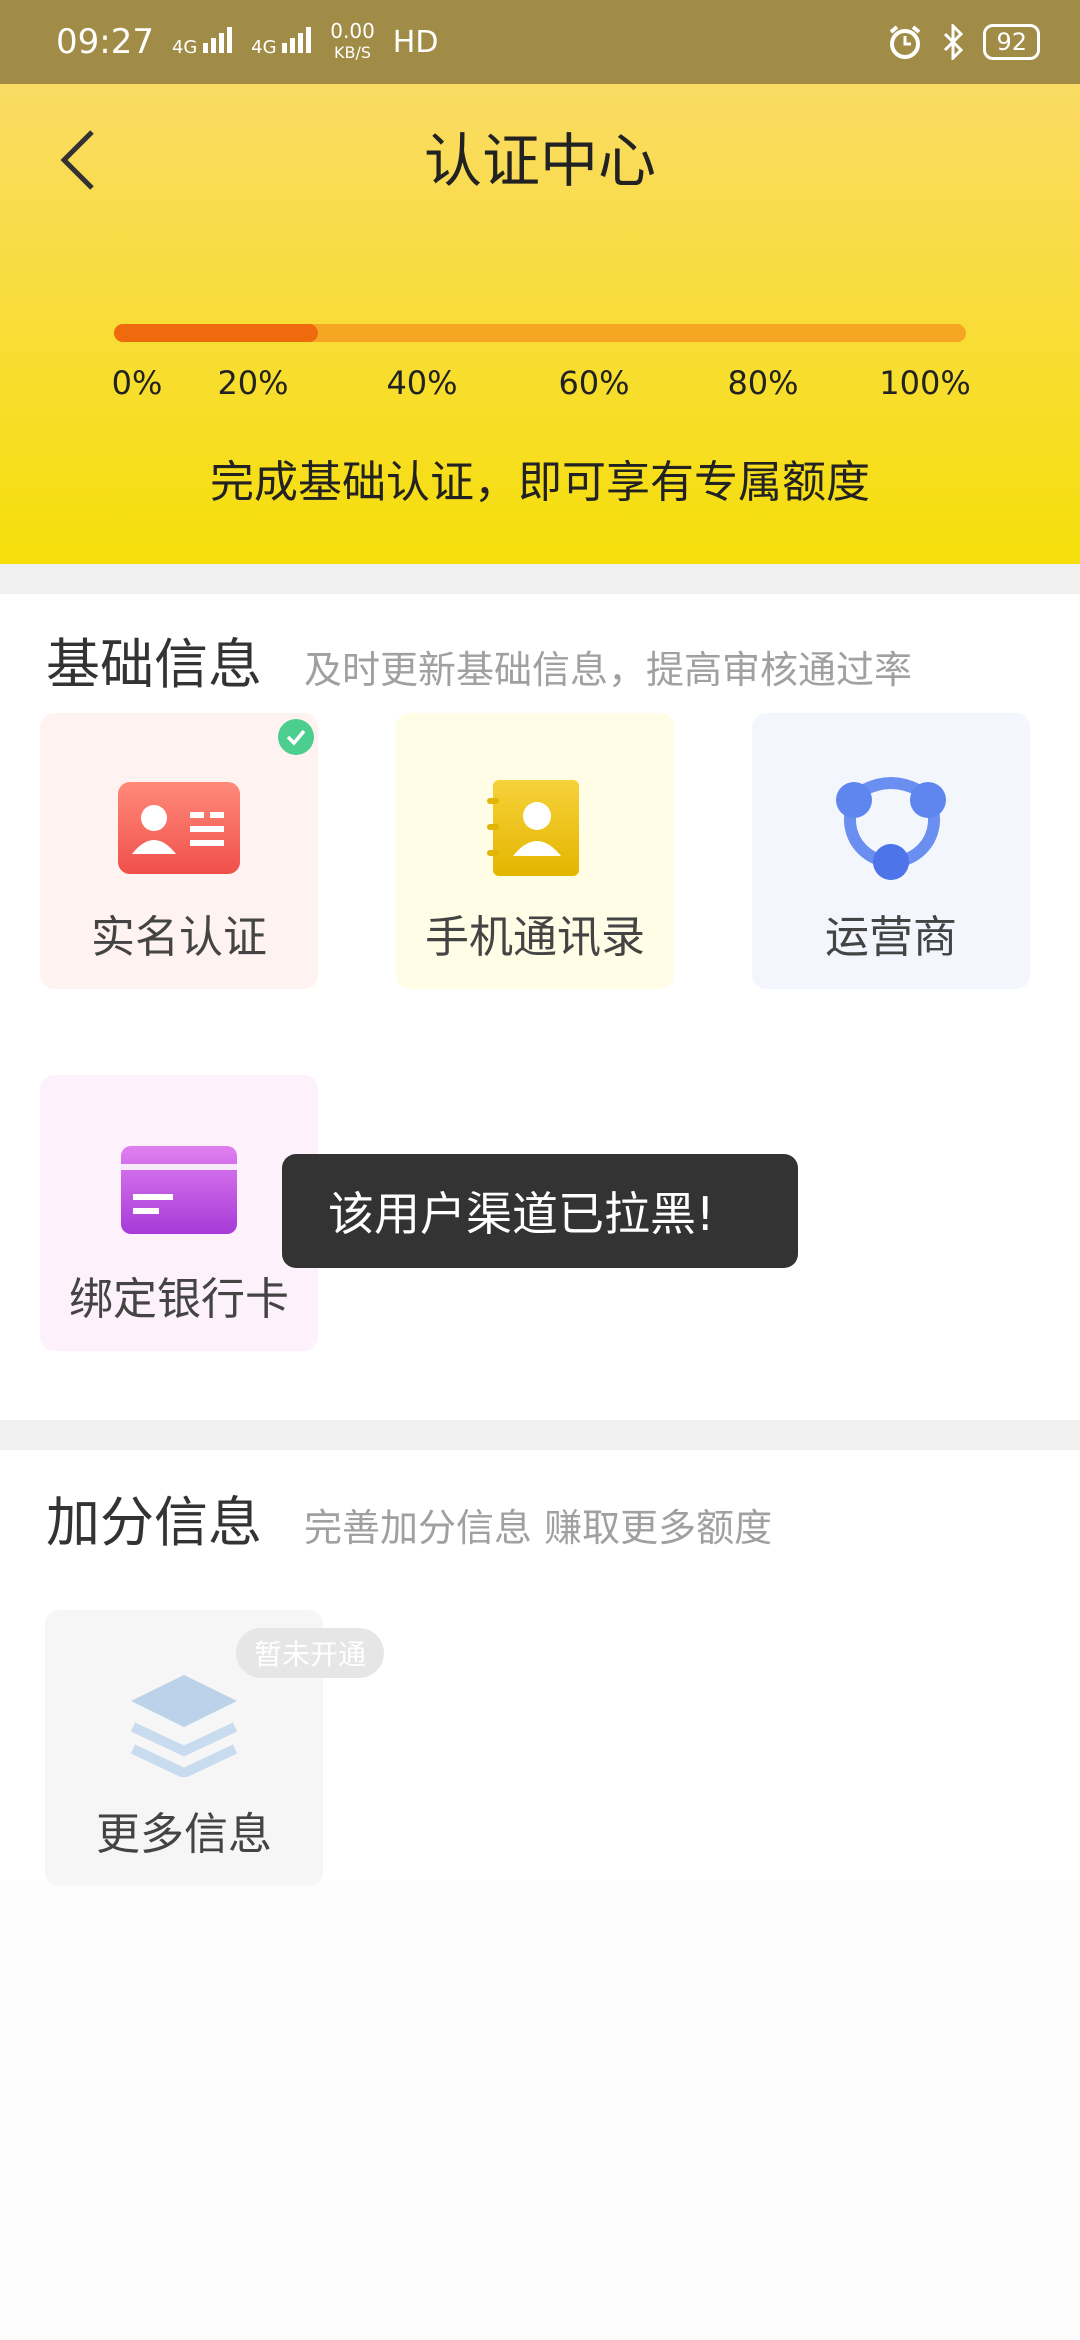 Image resolution: width=1080 pixels, height=2340 pixels. Describe the element at coordinates (538, 1528) in the screenshot. I see `section-subtitle: 完善加分信息 赚取更多额度` at that location.